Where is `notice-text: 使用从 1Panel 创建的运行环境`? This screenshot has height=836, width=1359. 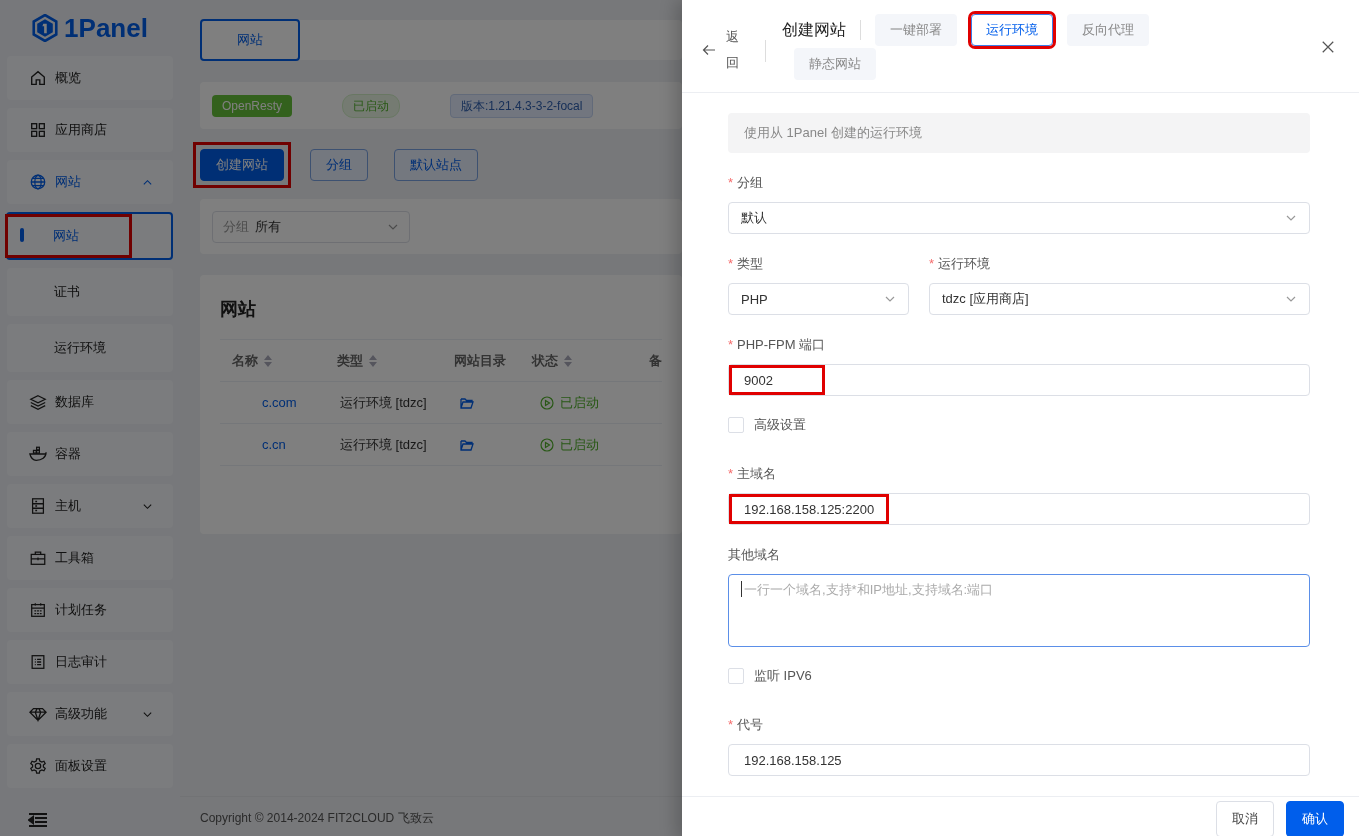 notice-text: 使用从 1Panel 创建的运行环境 is located at coordinates (1019, 133).